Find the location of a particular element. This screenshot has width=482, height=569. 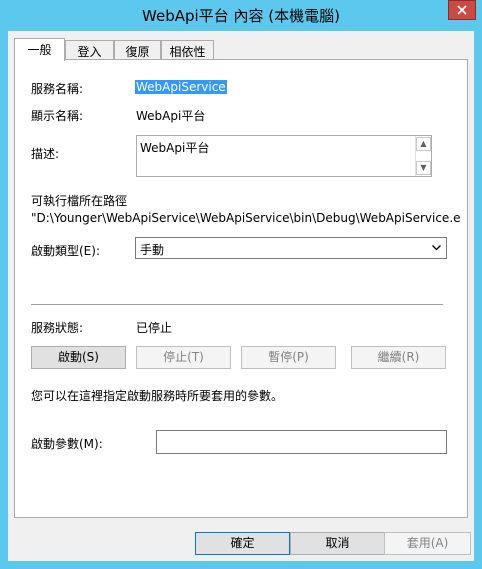

window-title: WebApi平台 內容 (本機電腦) is located at coordinates (241, 16).